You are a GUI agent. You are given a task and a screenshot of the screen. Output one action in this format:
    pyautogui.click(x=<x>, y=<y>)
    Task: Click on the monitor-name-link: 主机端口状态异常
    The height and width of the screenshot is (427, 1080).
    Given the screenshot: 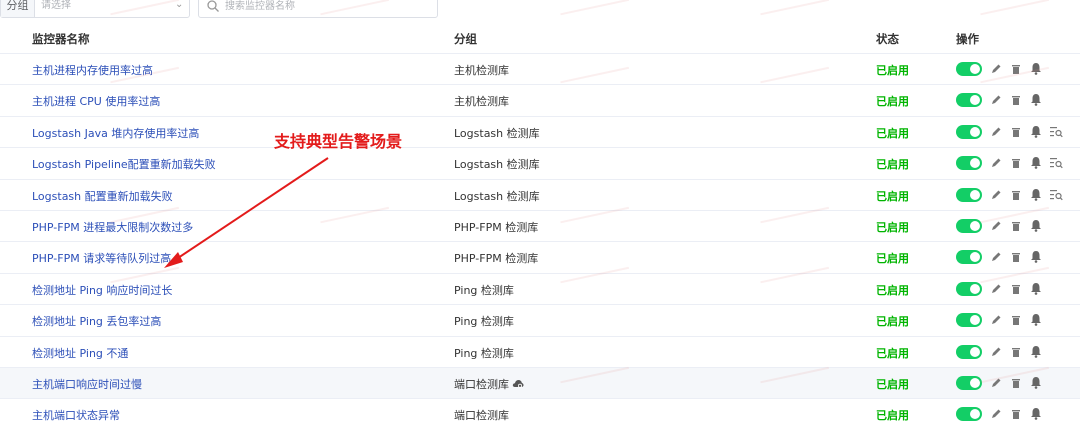 What is the action you would take?
    pyautogui.click(x=76, y=415)
    